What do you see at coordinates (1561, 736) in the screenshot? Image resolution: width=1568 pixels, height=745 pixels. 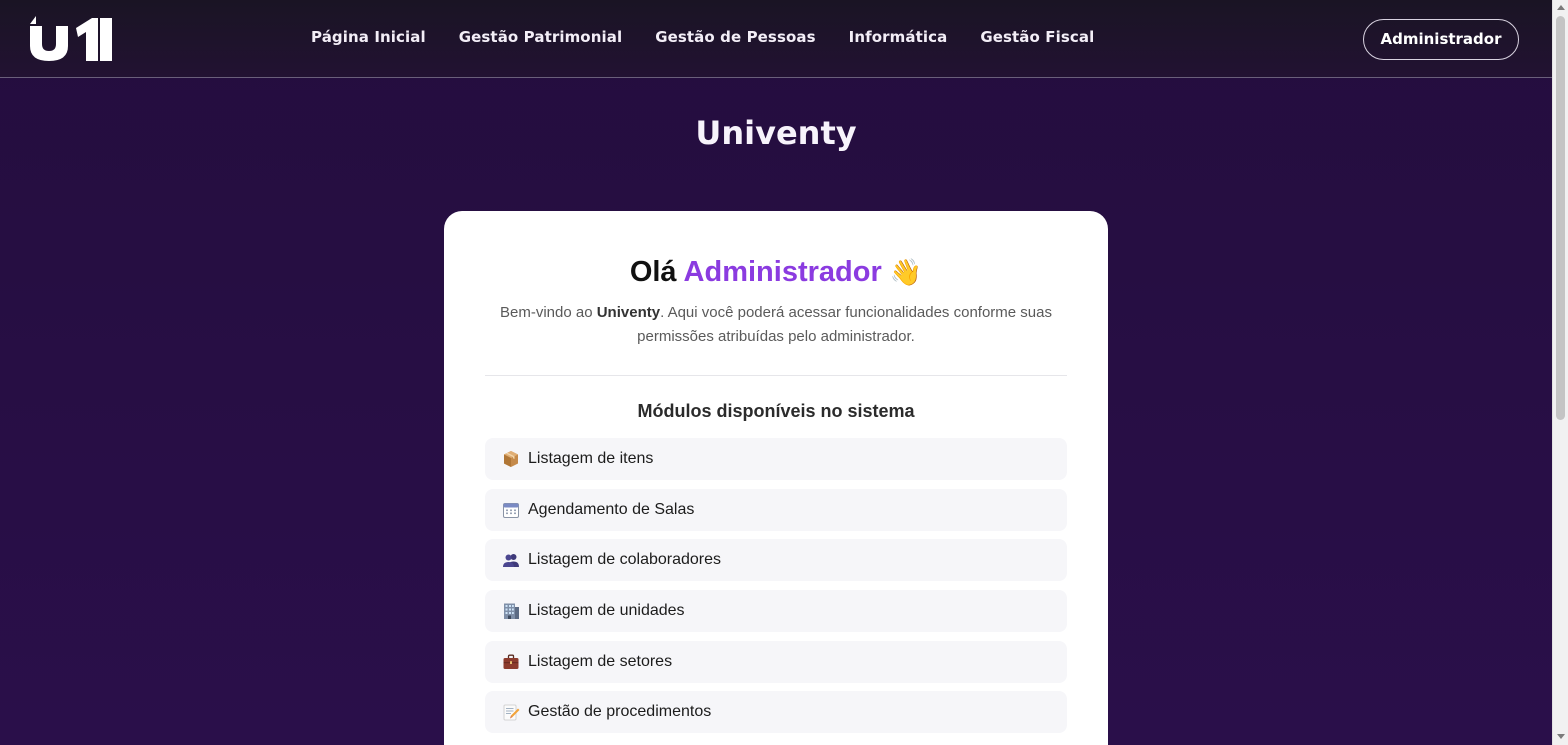 I see `scroll-down-arrow-icon` at bounding box center [1561, 736].